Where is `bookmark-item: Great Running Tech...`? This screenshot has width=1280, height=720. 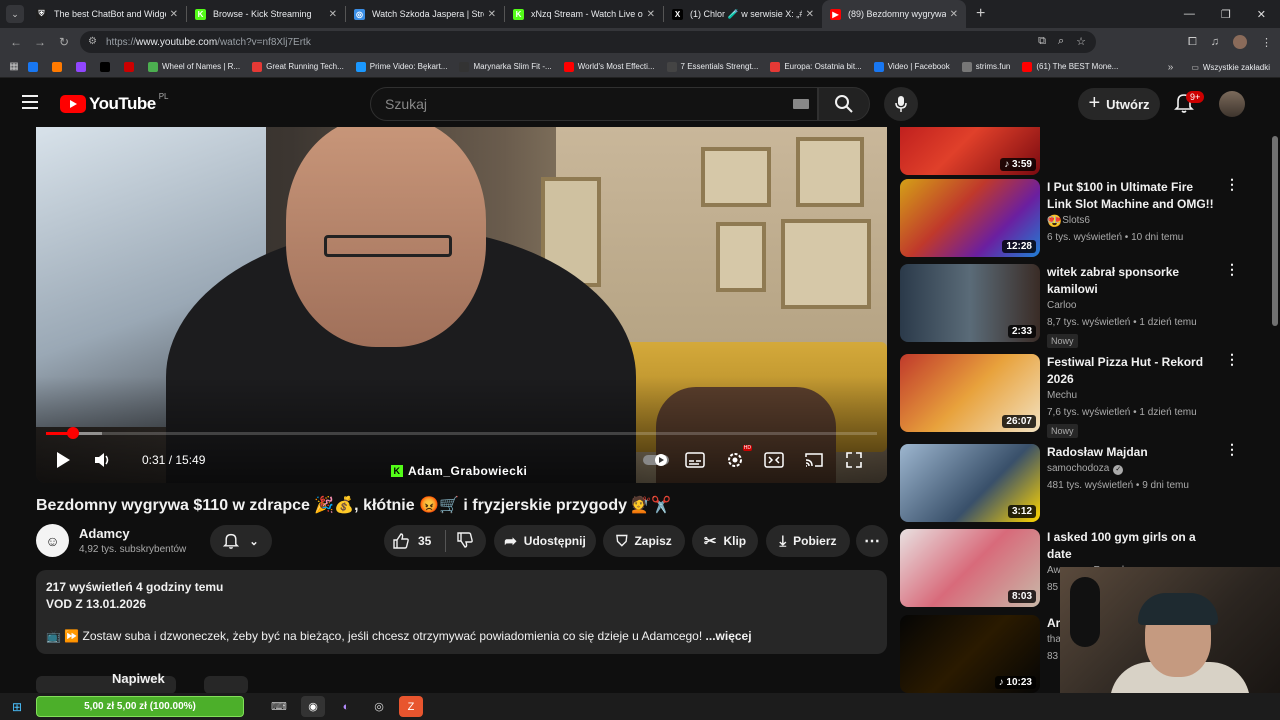 bookmark-item: Great Running Tech... is located at coordinates (298, 66).